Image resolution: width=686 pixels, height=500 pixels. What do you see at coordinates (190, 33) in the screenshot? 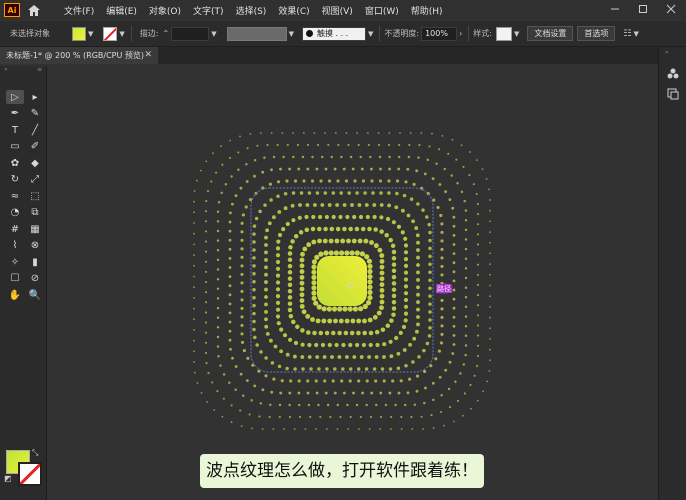
I see `stroke-width-field` at bounding box center [190, 33].